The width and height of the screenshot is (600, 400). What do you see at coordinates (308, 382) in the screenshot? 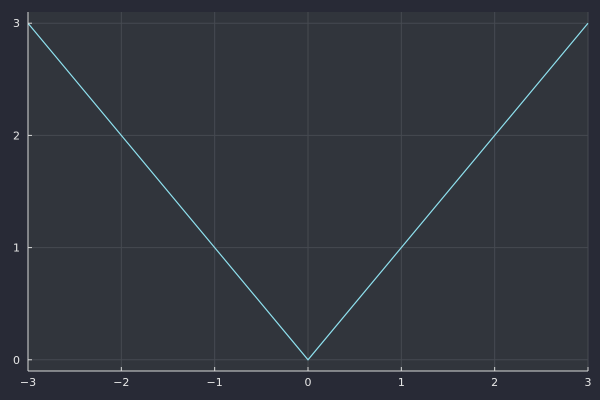
I see `x-tick-label: 0` at bounding box center [308, 382].